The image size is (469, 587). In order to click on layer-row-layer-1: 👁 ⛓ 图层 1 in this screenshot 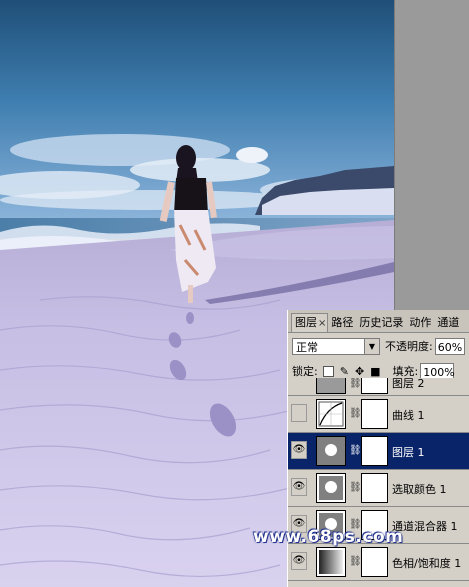, I will do `click(378, 451)`.